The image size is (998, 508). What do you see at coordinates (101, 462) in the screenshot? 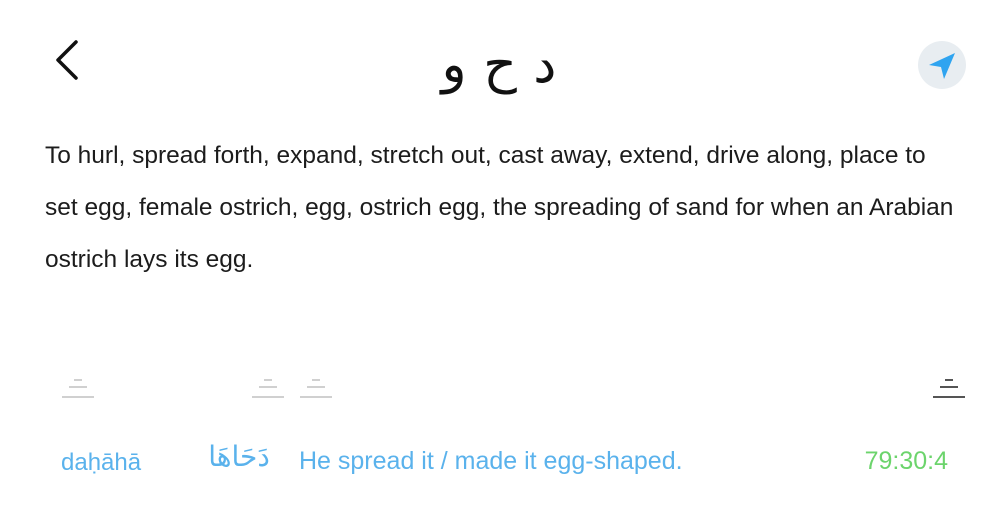
I see `transliteration: daḥāhā` at bounding box center [101, 462].